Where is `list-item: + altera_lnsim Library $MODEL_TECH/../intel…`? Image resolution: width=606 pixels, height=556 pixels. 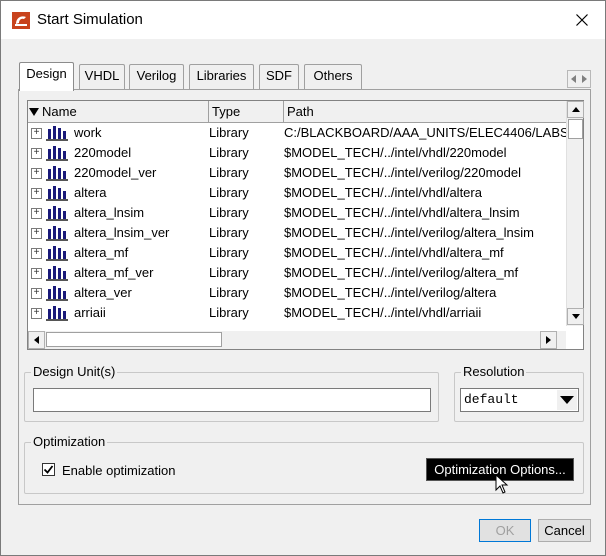 list-item: + altera_lnsim Library $MODEL_TECH/../intel… is located at coordinates (297, 213).